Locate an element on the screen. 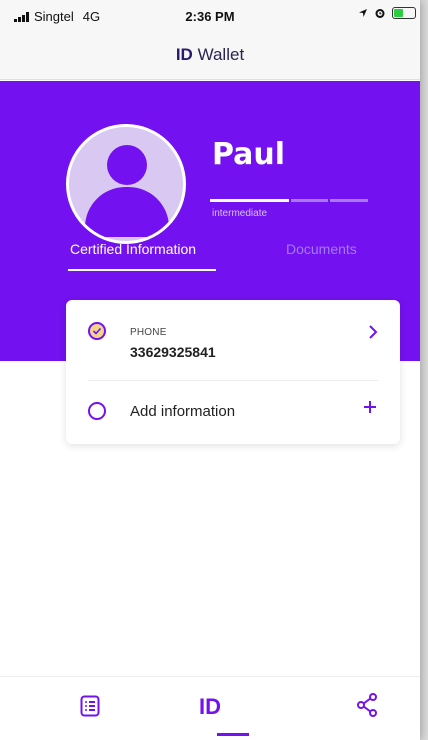  phone-label: PHONE is located at coordinates (148, 332).